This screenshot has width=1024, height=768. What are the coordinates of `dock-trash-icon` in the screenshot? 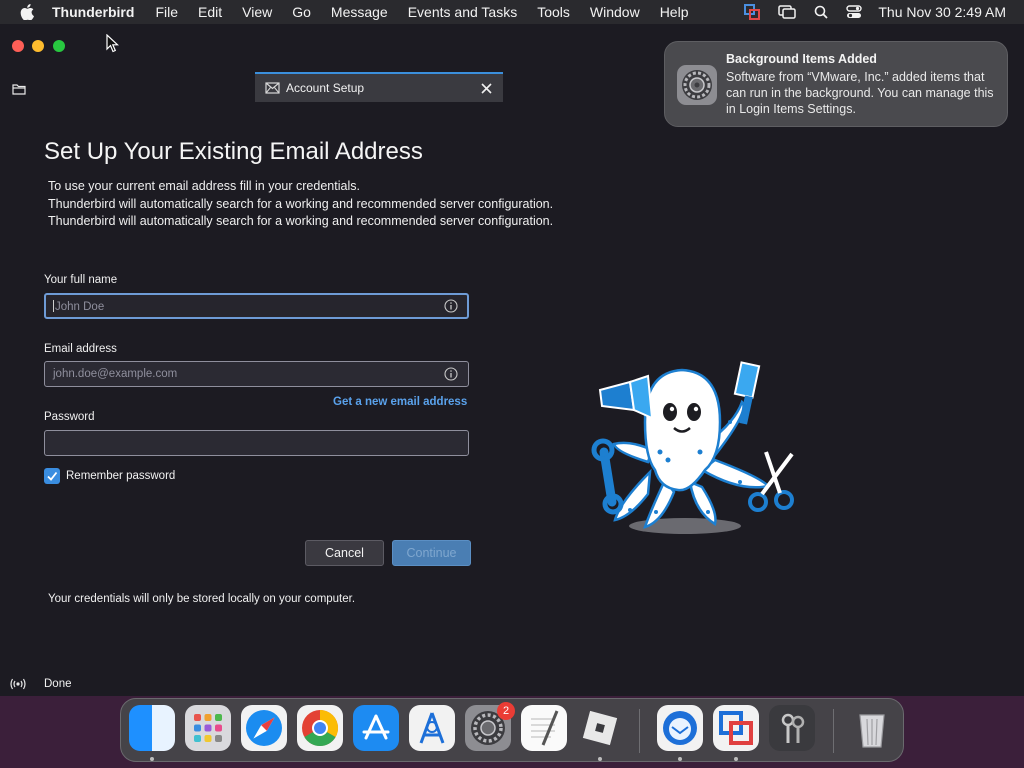 It's located at (872, 728).